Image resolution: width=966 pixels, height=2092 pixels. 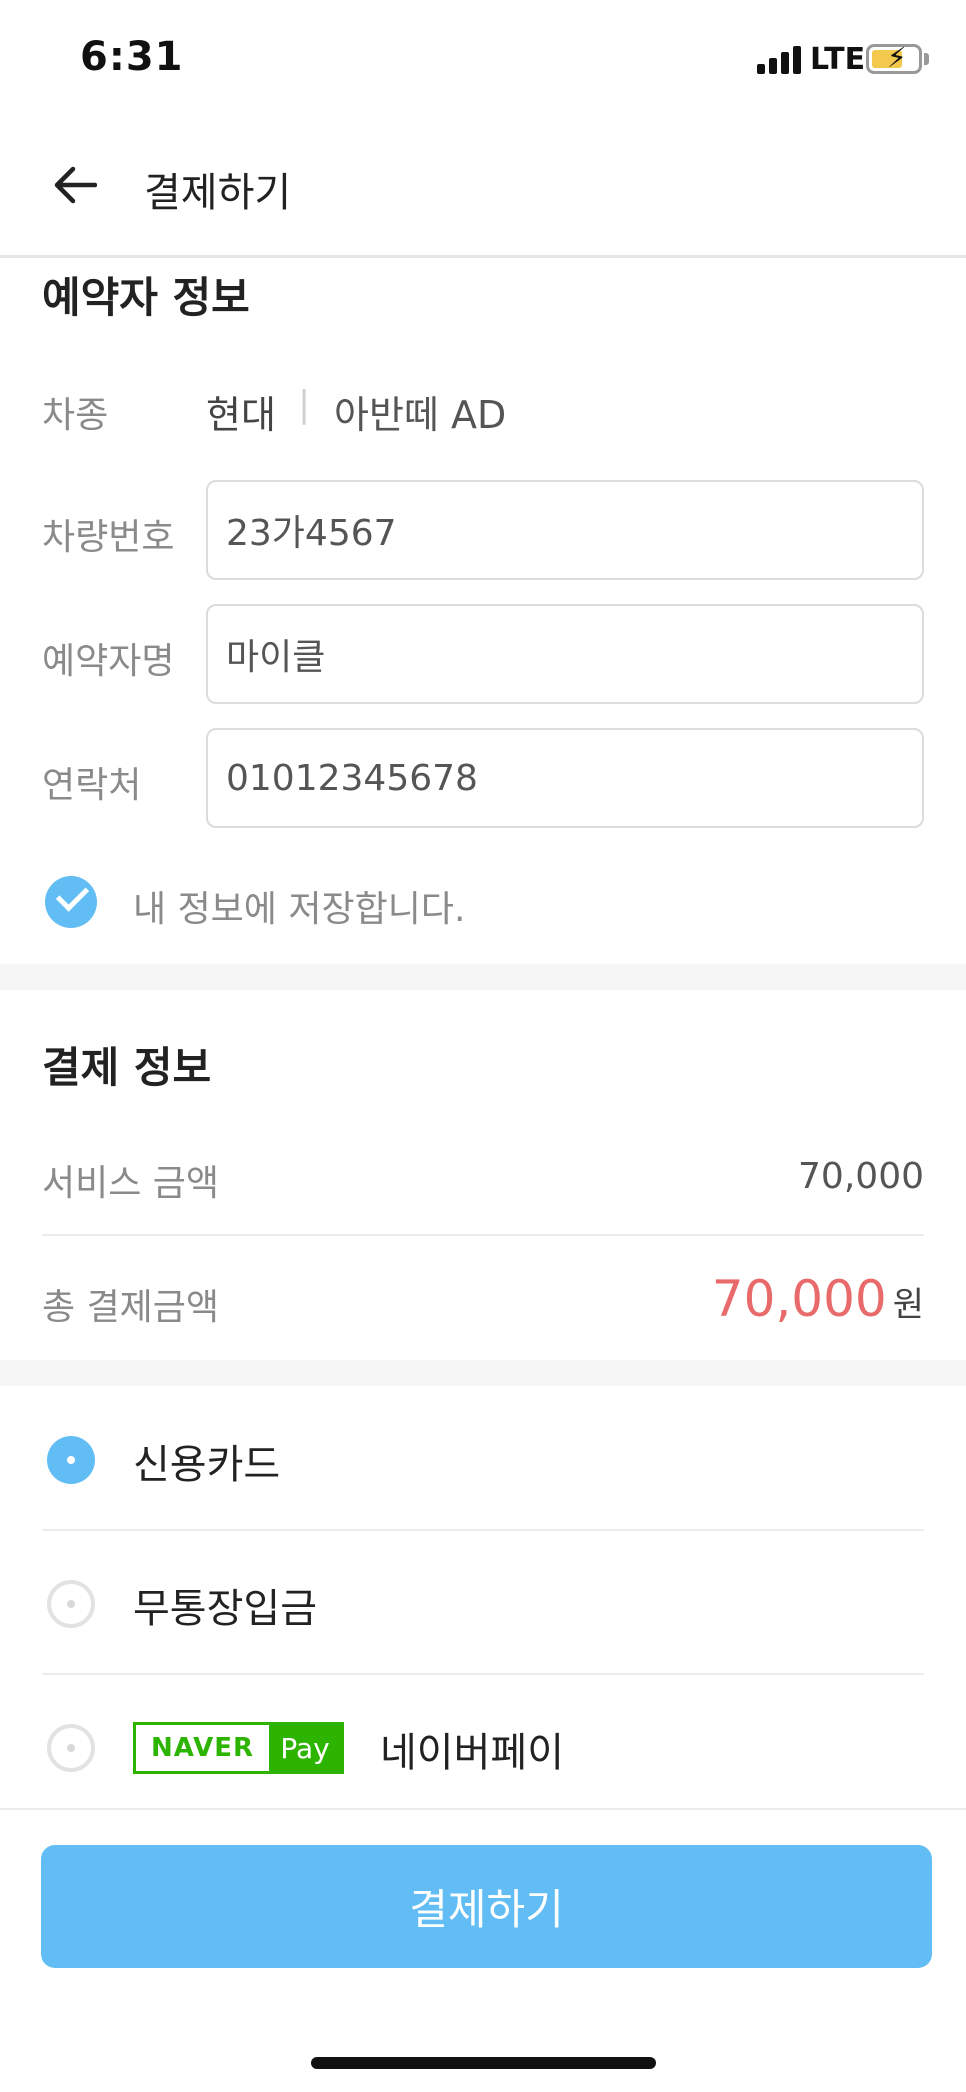 What do you see at coordinates (565, 530) in the screenshot?
I see `plate-input` at bounding box center [565, 530].